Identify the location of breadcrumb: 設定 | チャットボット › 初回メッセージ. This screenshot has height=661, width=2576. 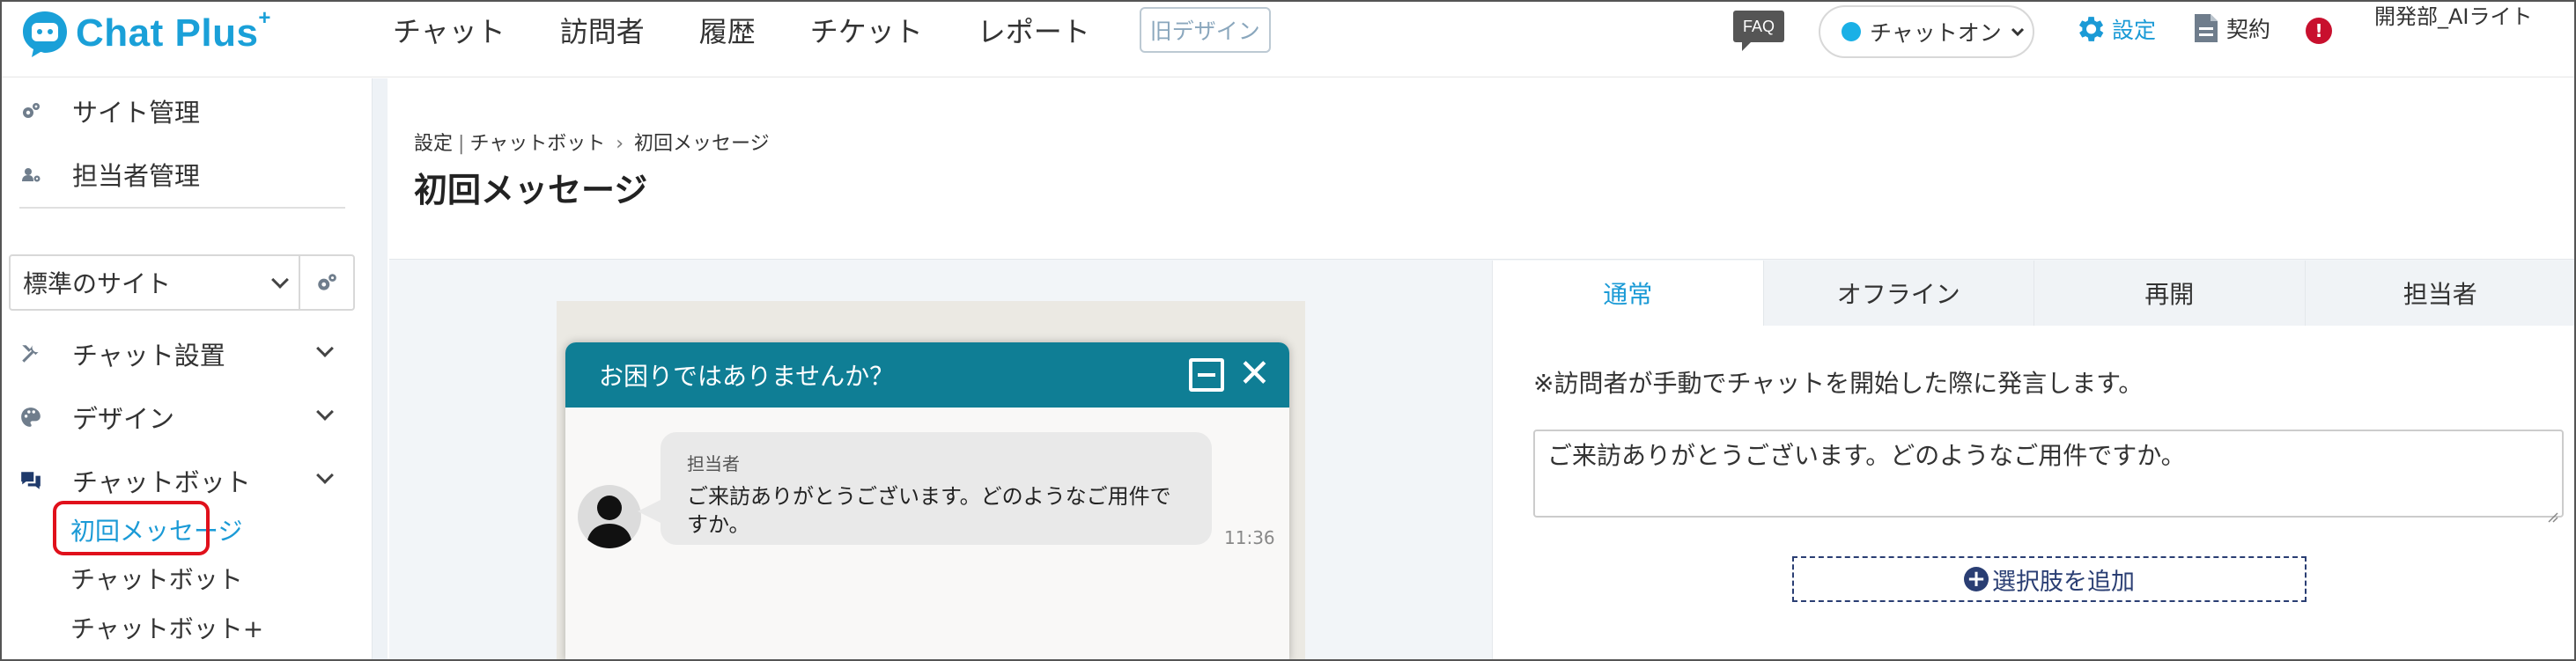
(592, 144).